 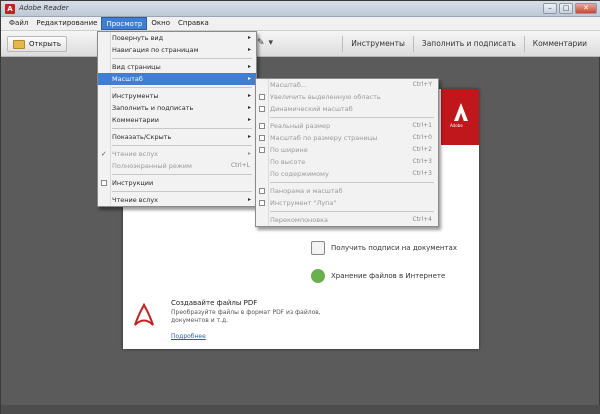 What do you see at coordinates (135, 120) in the screenshot?
I see `view-menu-item-label: Комментарии` at bounding box center [135, 120].